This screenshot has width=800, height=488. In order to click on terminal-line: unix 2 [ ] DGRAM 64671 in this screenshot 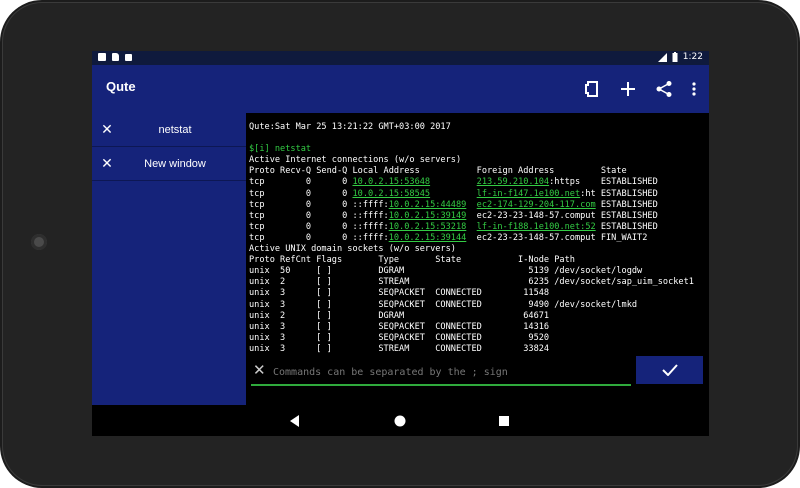, I will do `click(471, 316)`.